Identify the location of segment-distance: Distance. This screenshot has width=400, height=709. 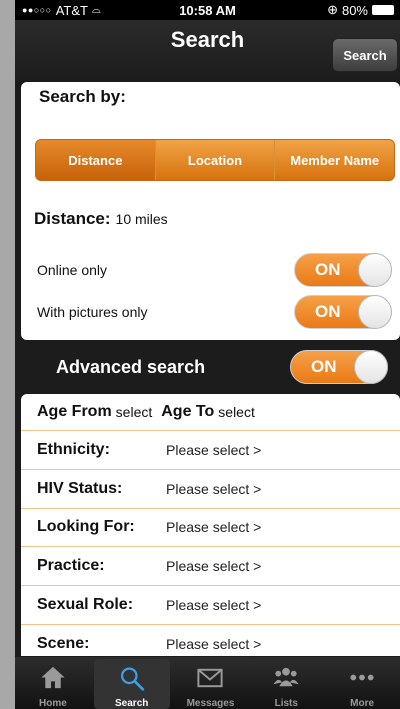
(96, 160).